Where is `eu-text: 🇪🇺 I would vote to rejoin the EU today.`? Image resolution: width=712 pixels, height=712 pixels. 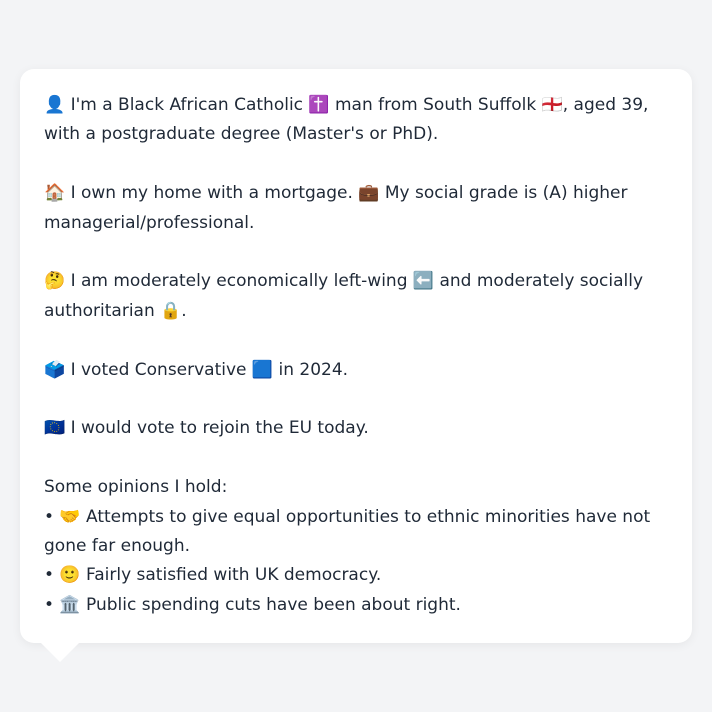
eu-text: 🇪🇺 I would vote to rejoin the EU today. is located at coordinates (206, 428).